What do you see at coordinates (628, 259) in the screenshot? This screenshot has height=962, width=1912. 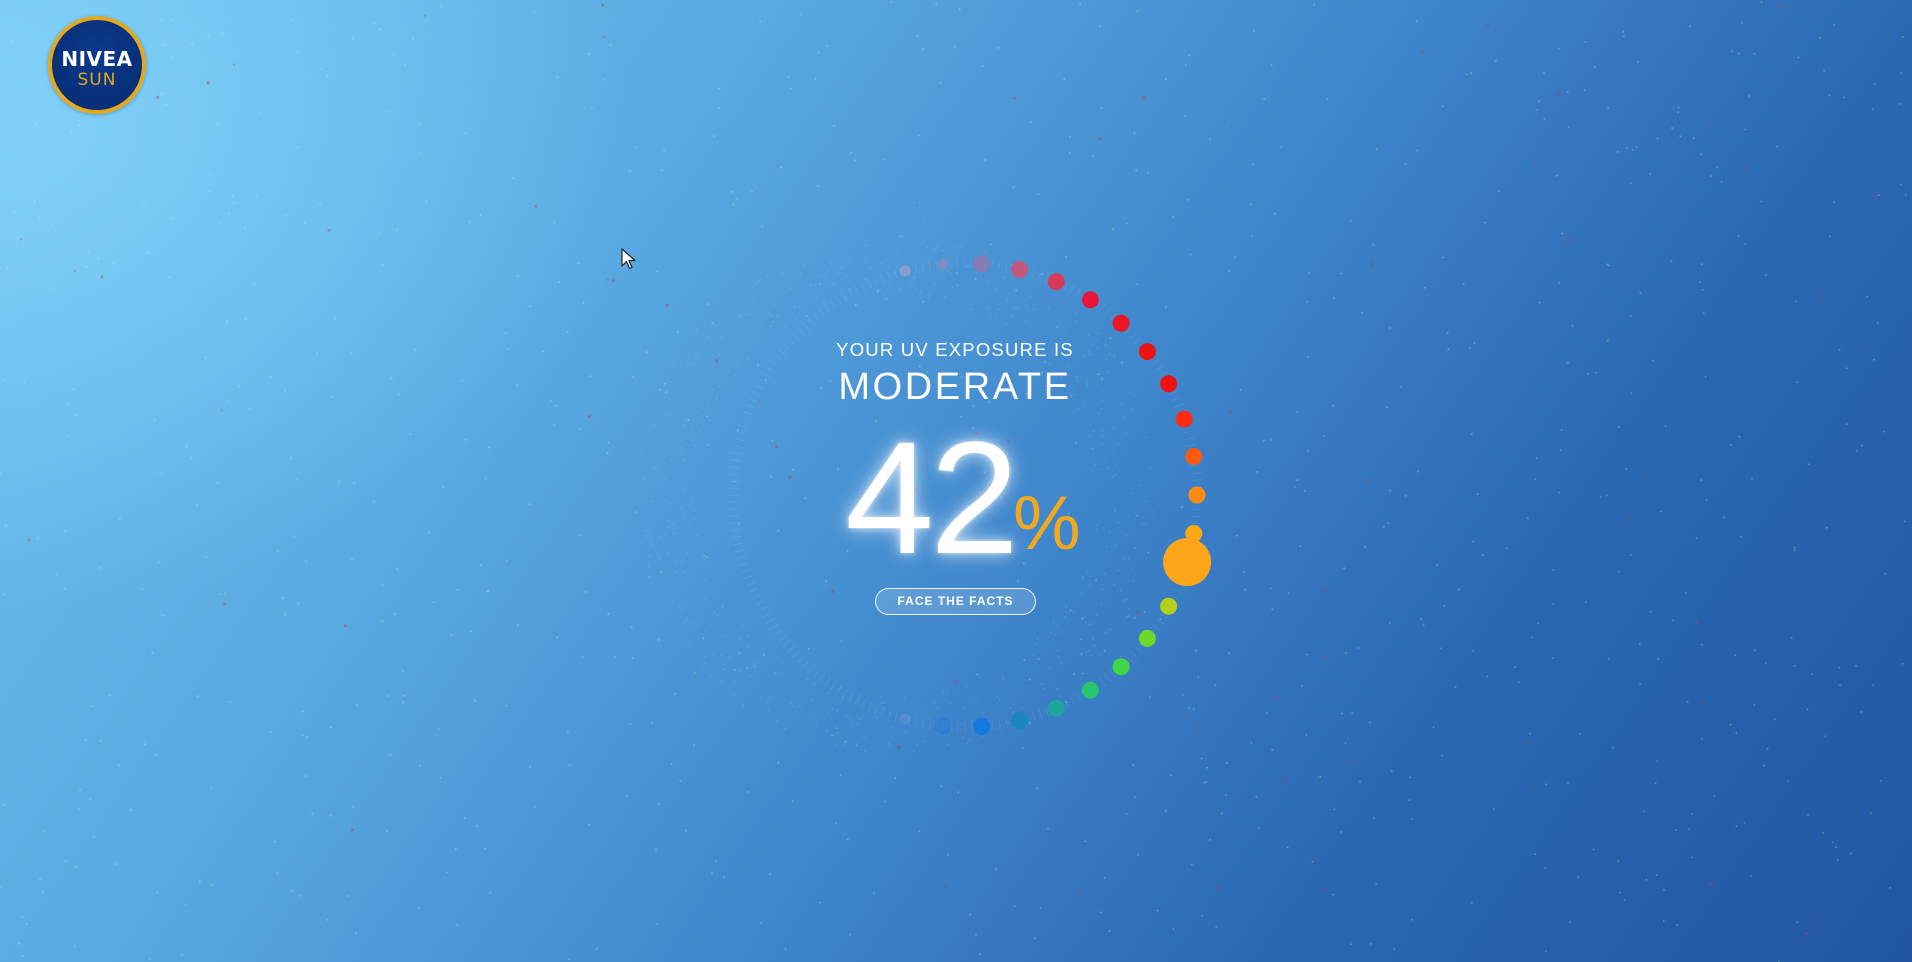 I see `mouse-pointer-icon` at bounding box center [628, 259].